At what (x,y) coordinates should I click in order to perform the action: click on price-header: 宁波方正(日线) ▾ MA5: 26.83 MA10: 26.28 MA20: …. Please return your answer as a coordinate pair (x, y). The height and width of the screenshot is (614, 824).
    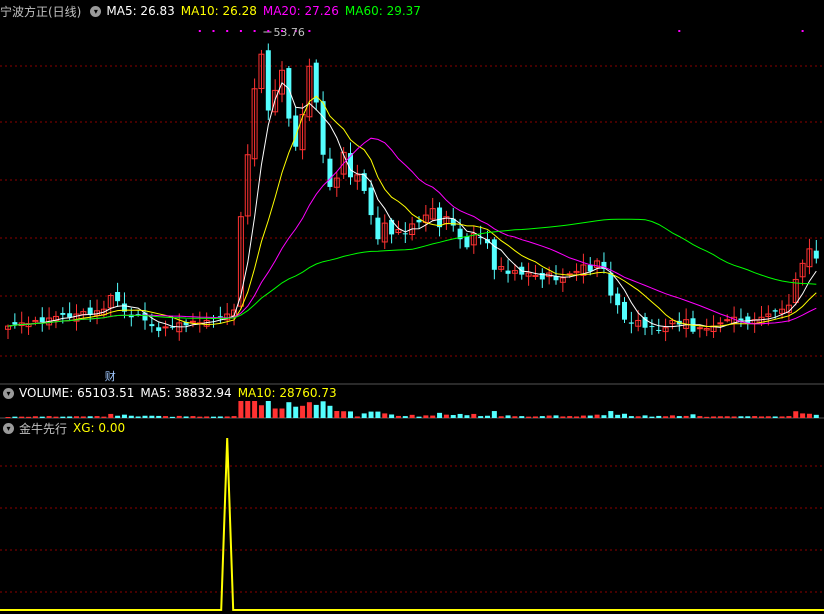
    Looking at the image, I should click on (213, 11).